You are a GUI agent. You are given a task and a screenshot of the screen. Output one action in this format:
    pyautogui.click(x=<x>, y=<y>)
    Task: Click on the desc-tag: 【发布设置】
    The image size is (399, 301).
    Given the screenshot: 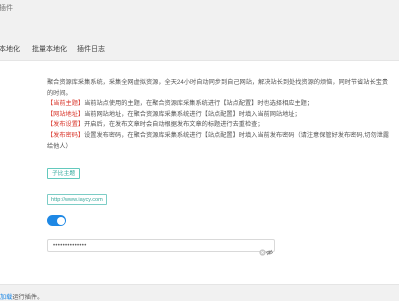 What is the action you would take?
    pyautogui.click(x=66, y=125)
    